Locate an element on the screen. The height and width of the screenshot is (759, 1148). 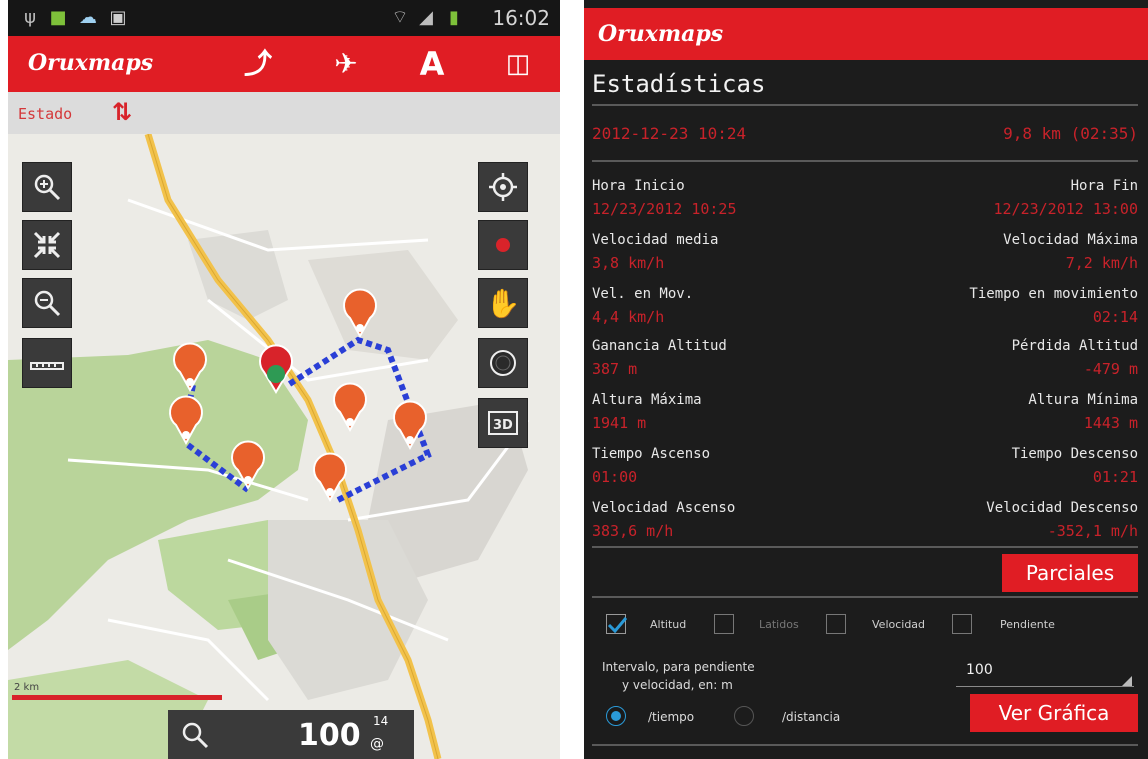
title-divider is located at coordinates (865, 105).